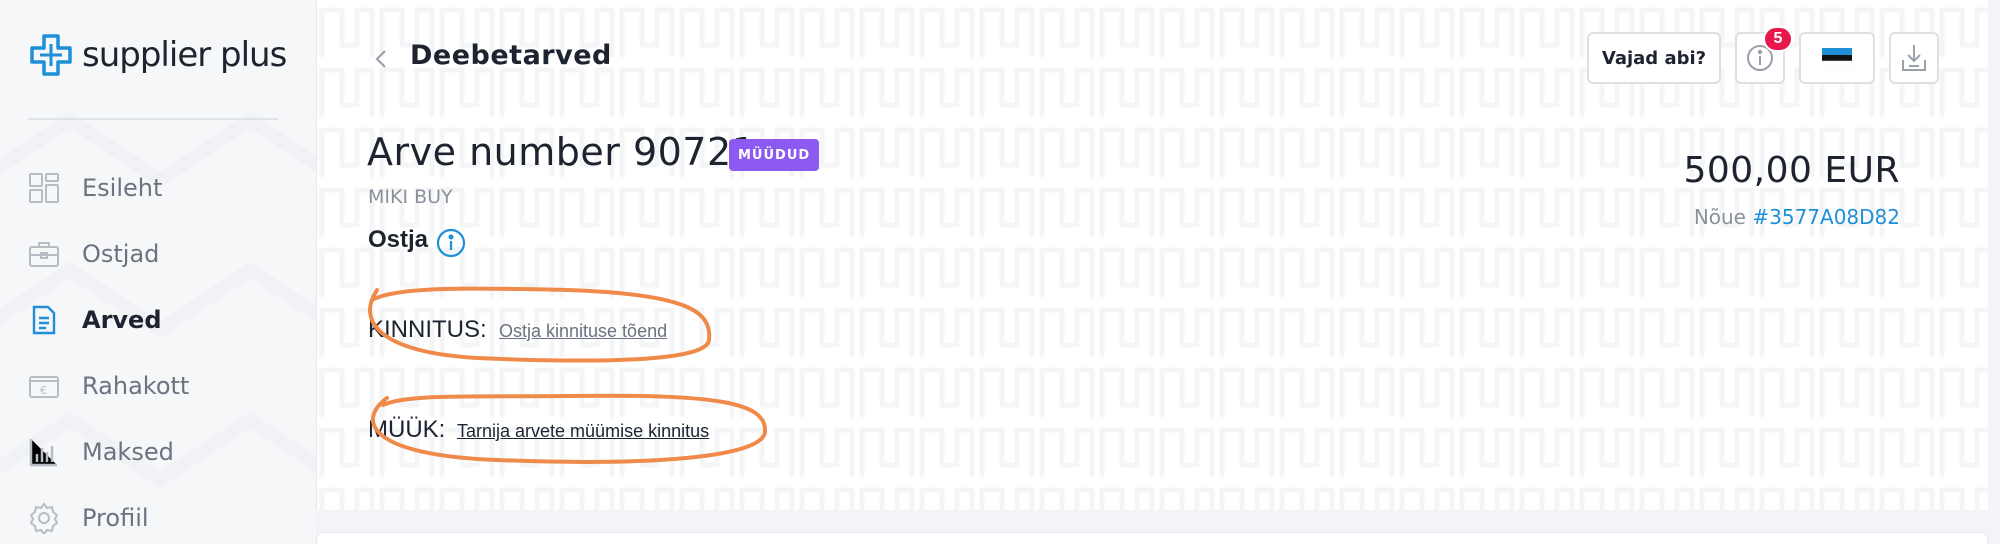 The width and height of the screenshot is (2000, 544). What do you see at coordinates (1719, 217) in the screenshot?
I see `claim-prefix: Nõue` at bounding box center [1719, 217].